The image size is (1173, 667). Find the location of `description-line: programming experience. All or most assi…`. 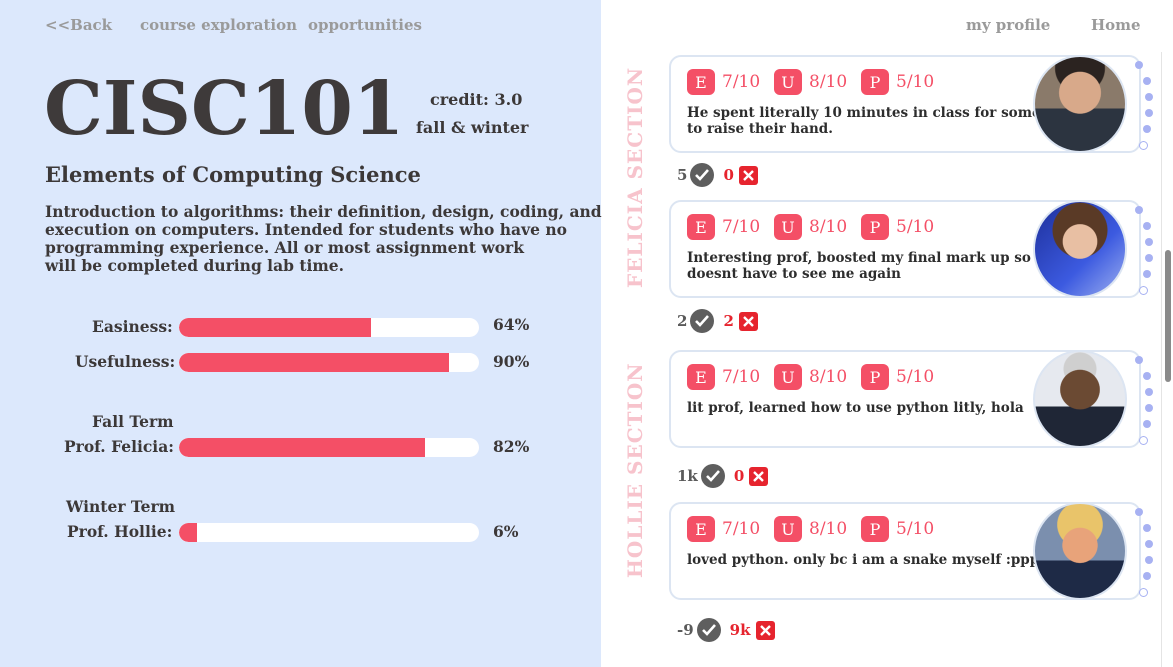

description-line: programming experience. All or most assi… is located at coordinates (284, 247).